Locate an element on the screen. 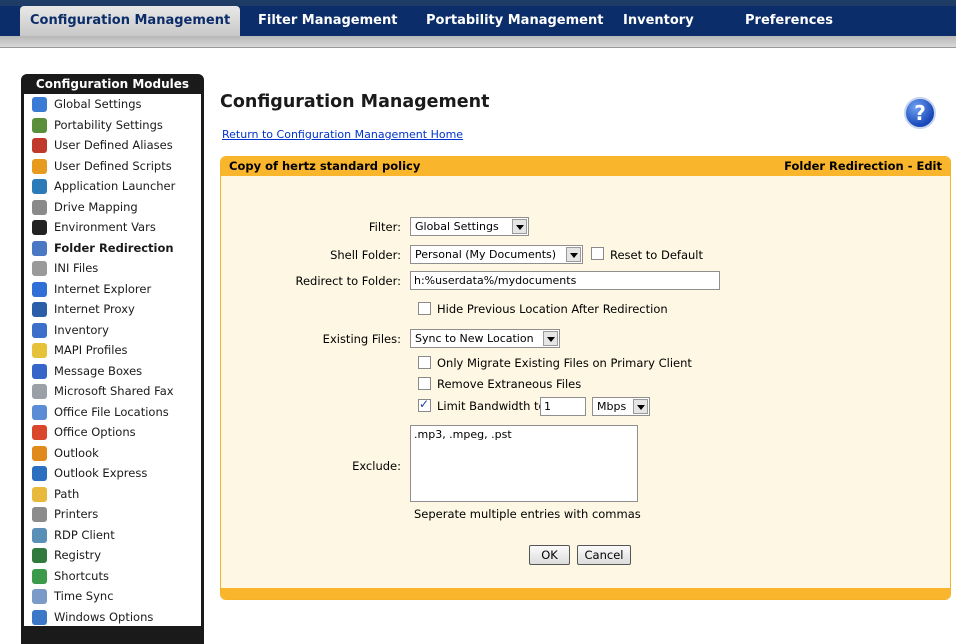 This screenshot has width=956, height=644. existing-files-select: Sync to New Location is located at coordinates (485, 338).